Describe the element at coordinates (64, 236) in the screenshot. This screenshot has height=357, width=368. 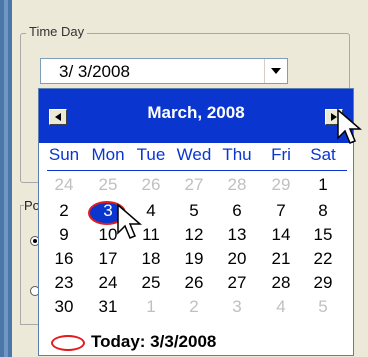
I see `day-cell: 9` at that location.